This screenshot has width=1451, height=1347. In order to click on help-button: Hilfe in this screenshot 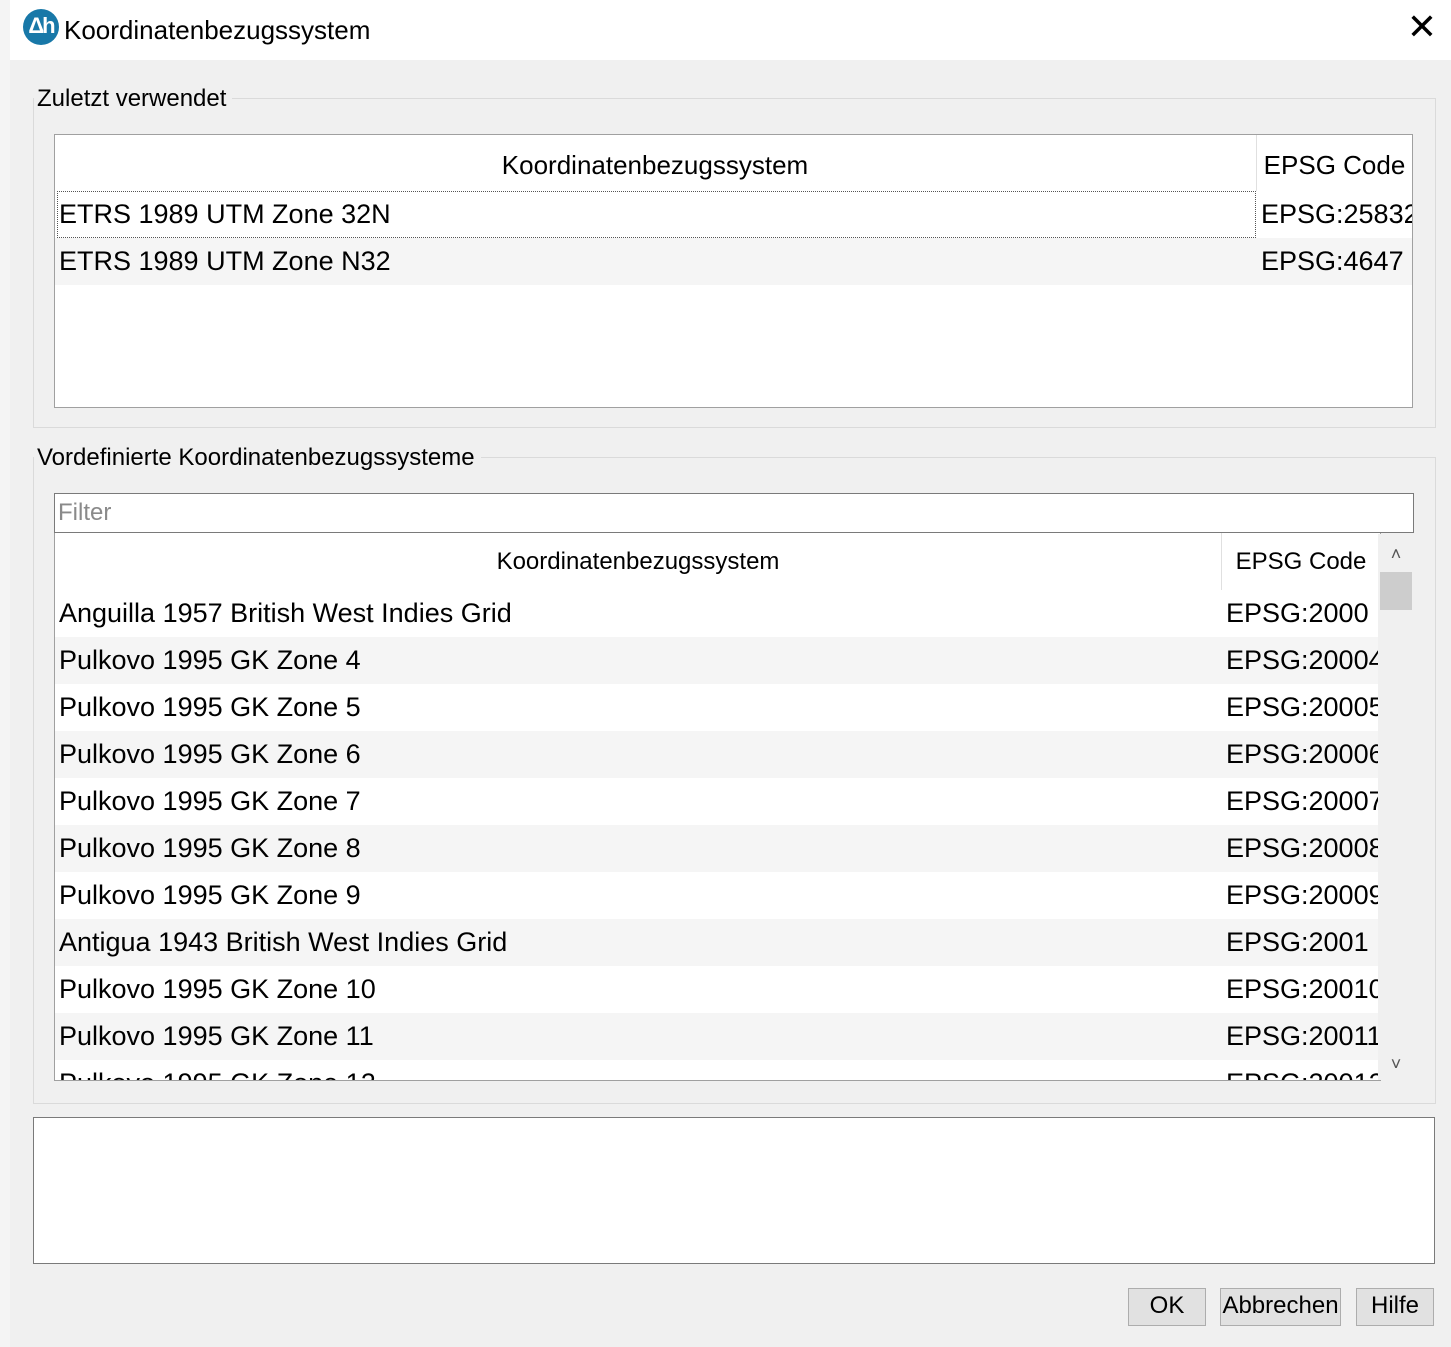, I will do `click(1395, 1307)`.